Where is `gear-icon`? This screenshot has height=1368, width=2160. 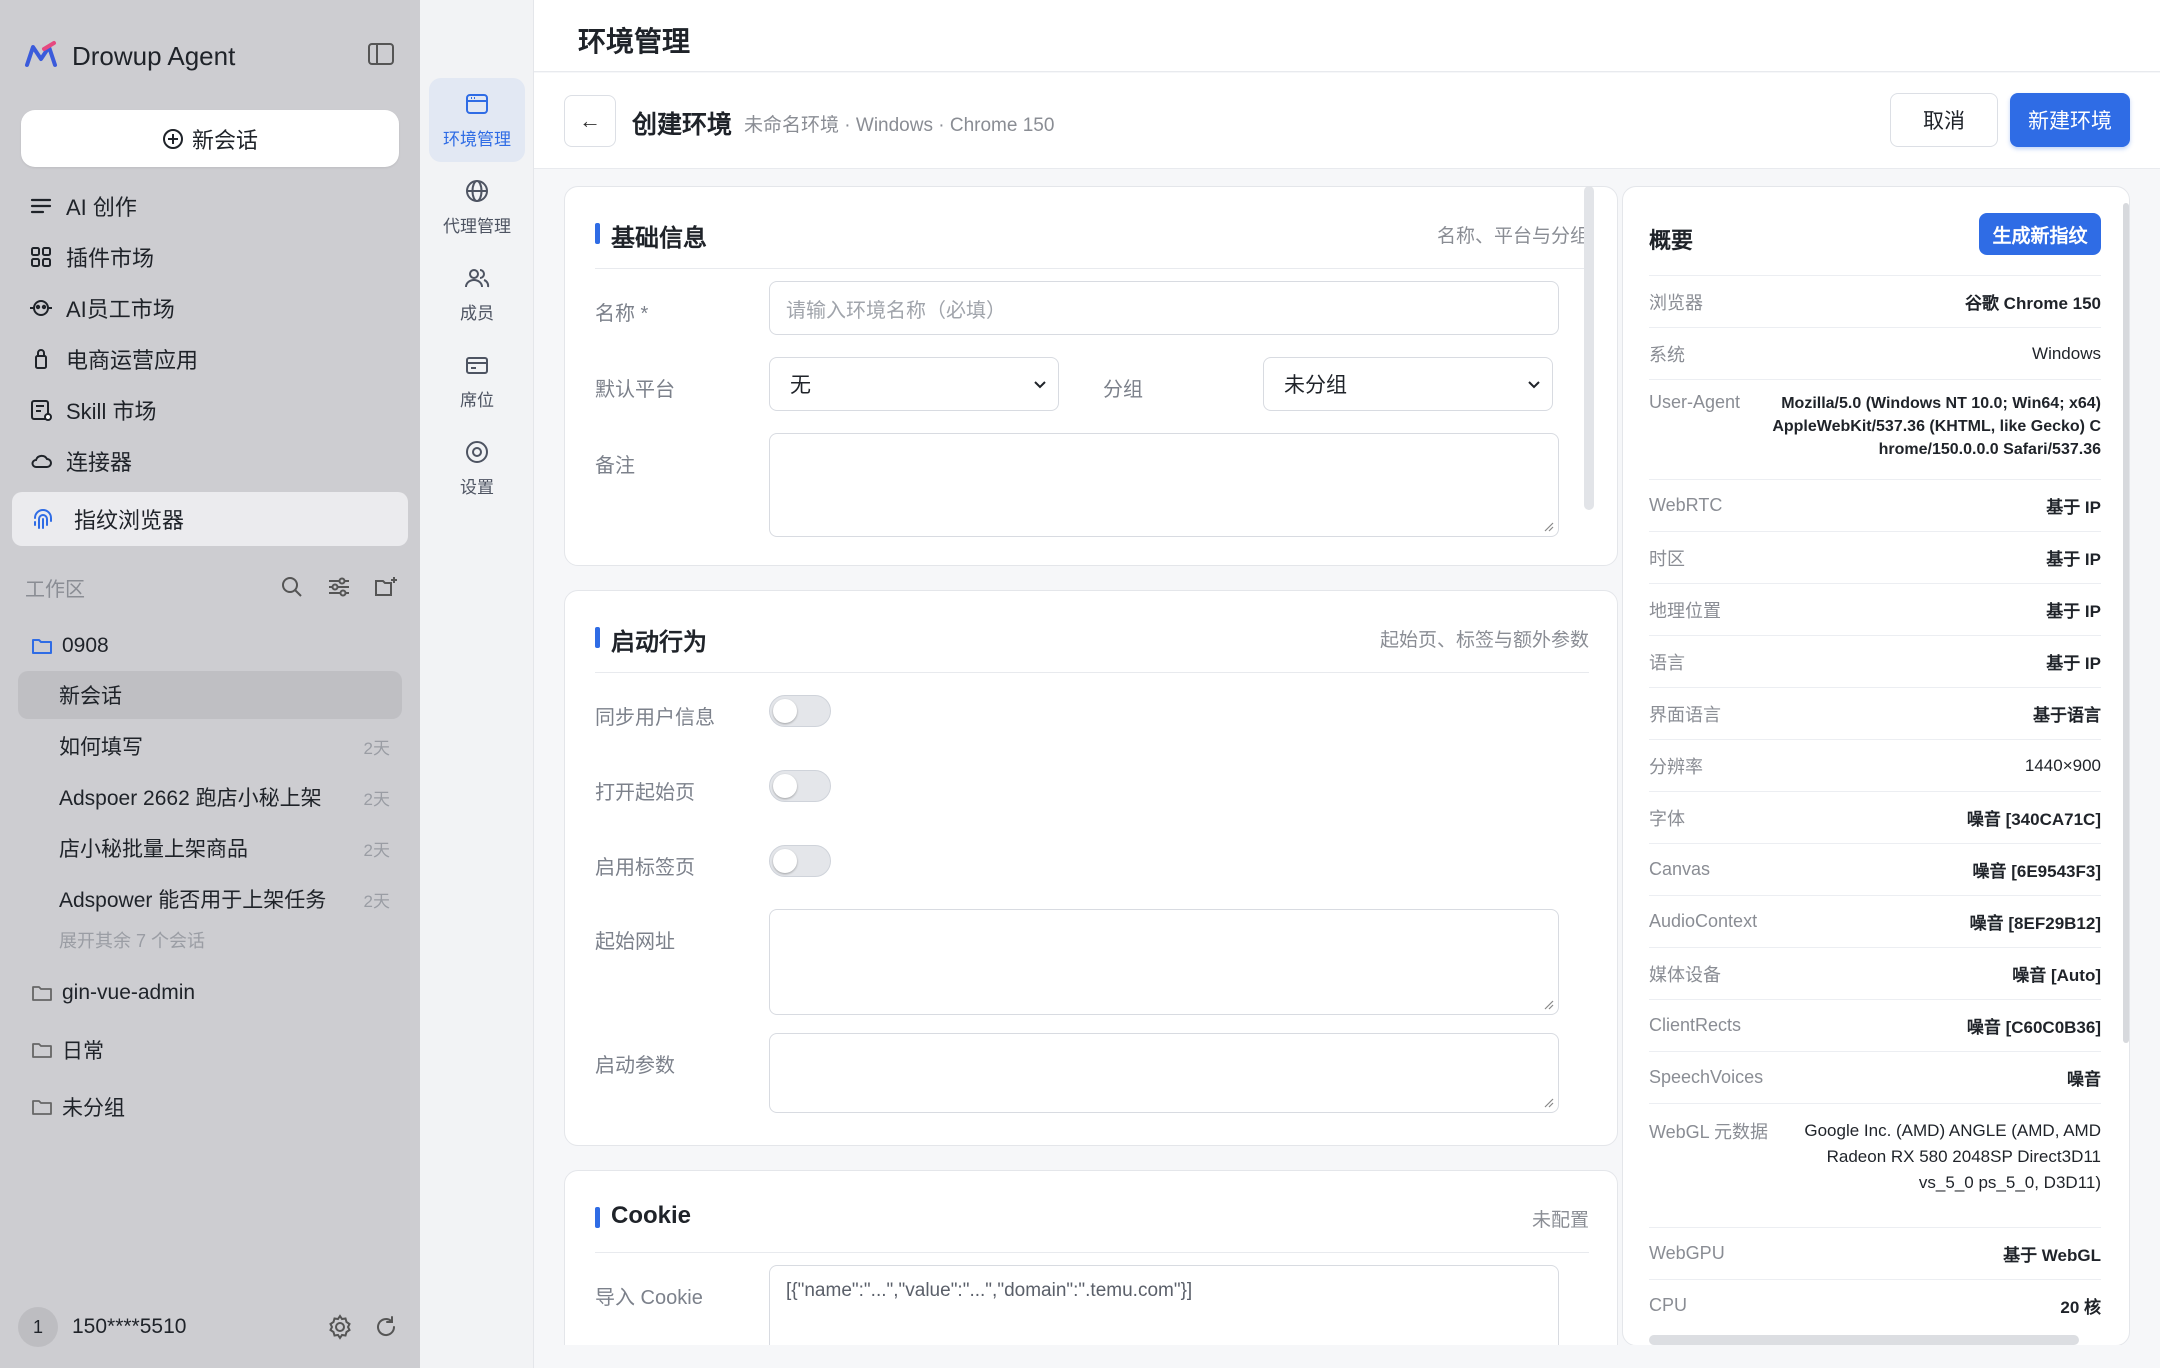
gear-icon is located at coordinates (340, 1327).